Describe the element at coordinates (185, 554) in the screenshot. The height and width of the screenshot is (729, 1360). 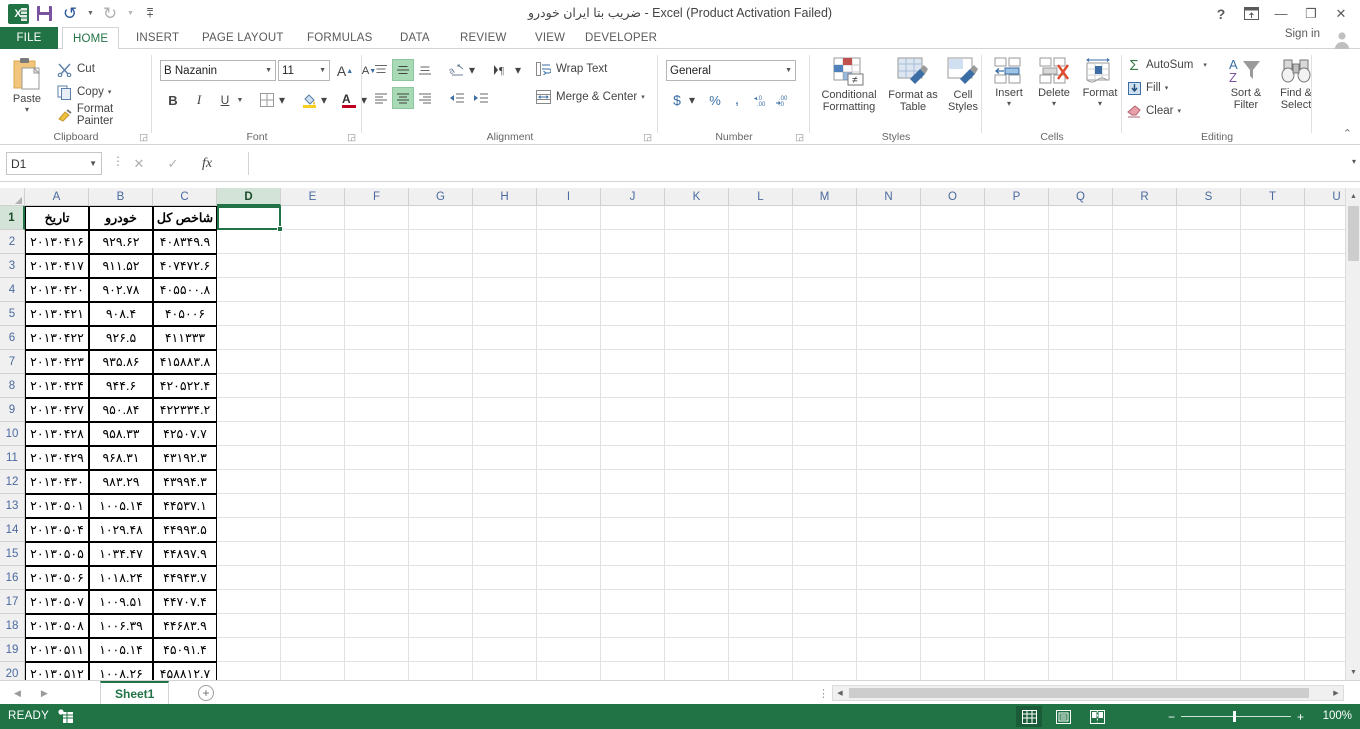
I see `cell-C15: ۴۴۸۹۷.۹` at that location.